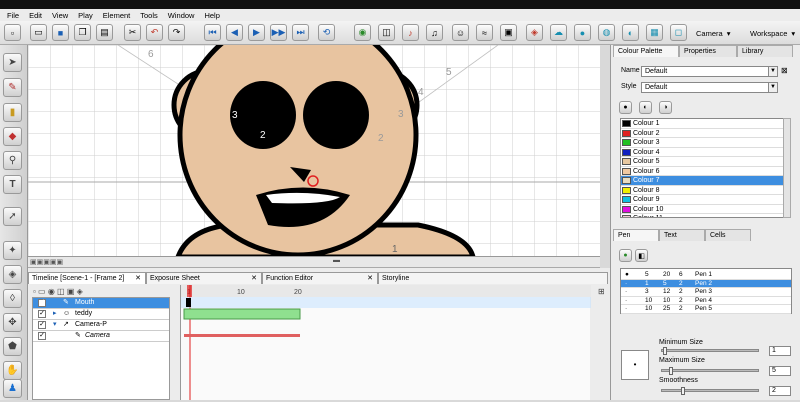 This screenshot has height=402, width=800. I want to click on tab-exposure-sheet: Exposure Sheet ✕, so click(204, 278).